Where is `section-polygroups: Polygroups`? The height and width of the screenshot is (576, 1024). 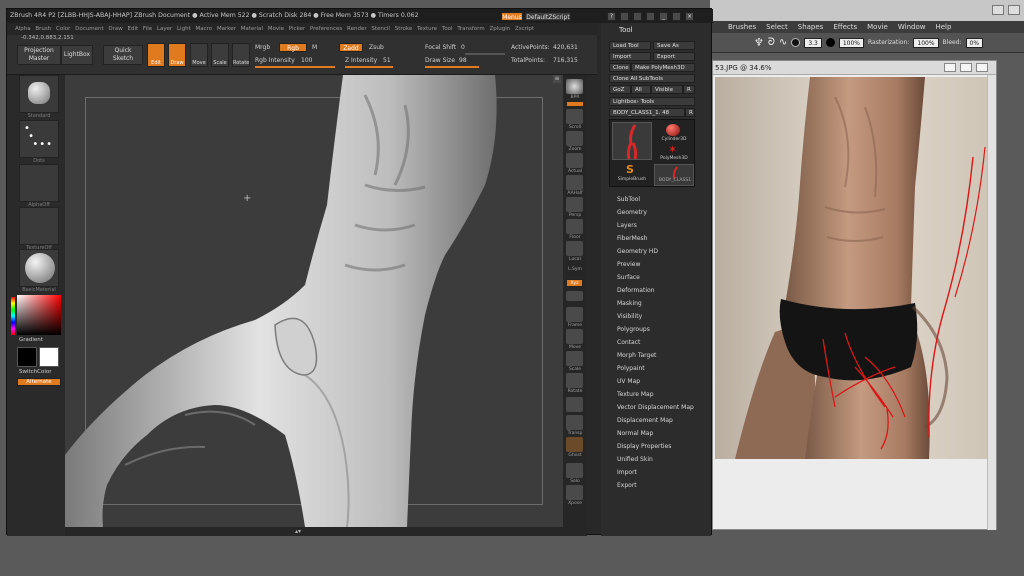
section-polygroups: Polygroups is located at coordinates (633, 329).